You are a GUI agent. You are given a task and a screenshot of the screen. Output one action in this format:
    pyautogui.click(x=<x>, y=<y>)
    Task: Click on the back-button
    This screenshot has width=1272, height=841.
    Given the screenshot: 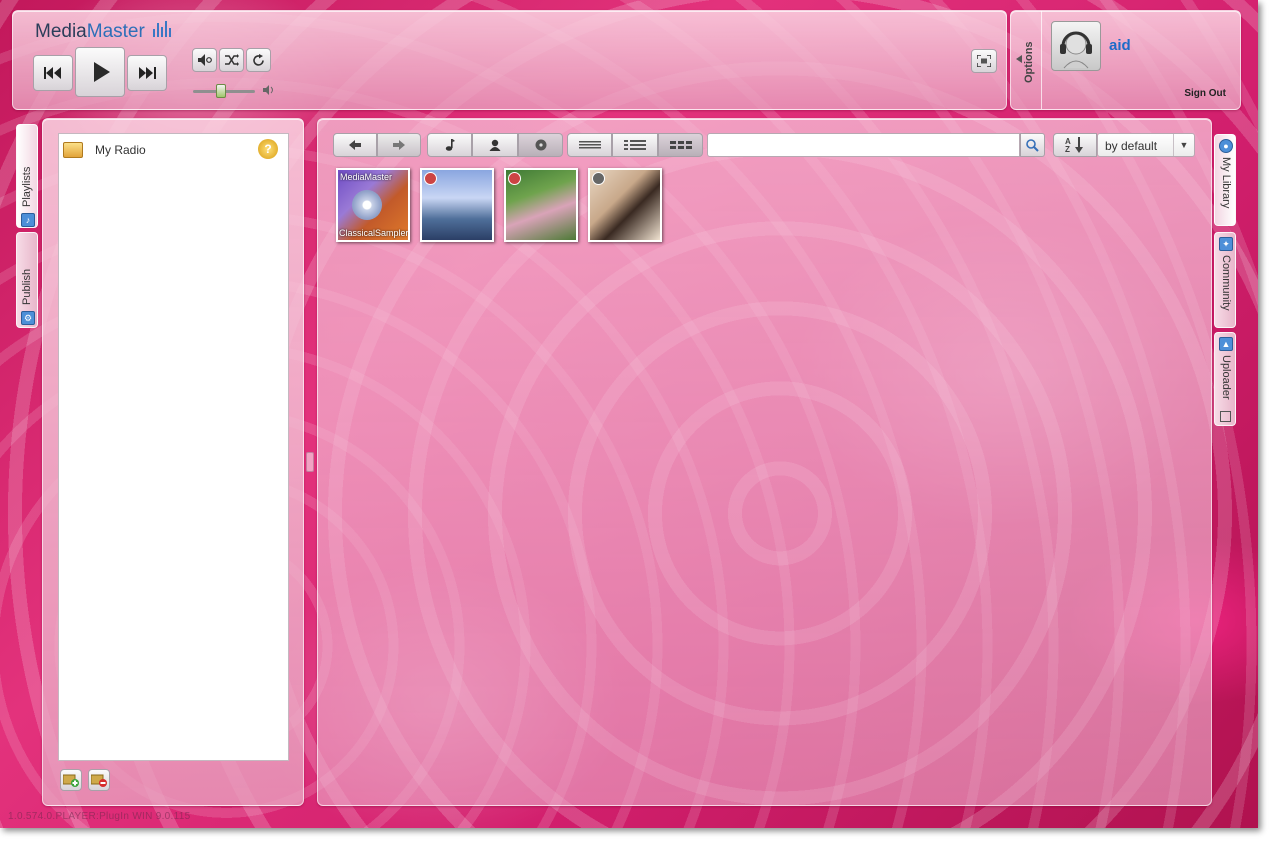 What is the action you would take?
    pyautogui.click(x=355, y=145)
    